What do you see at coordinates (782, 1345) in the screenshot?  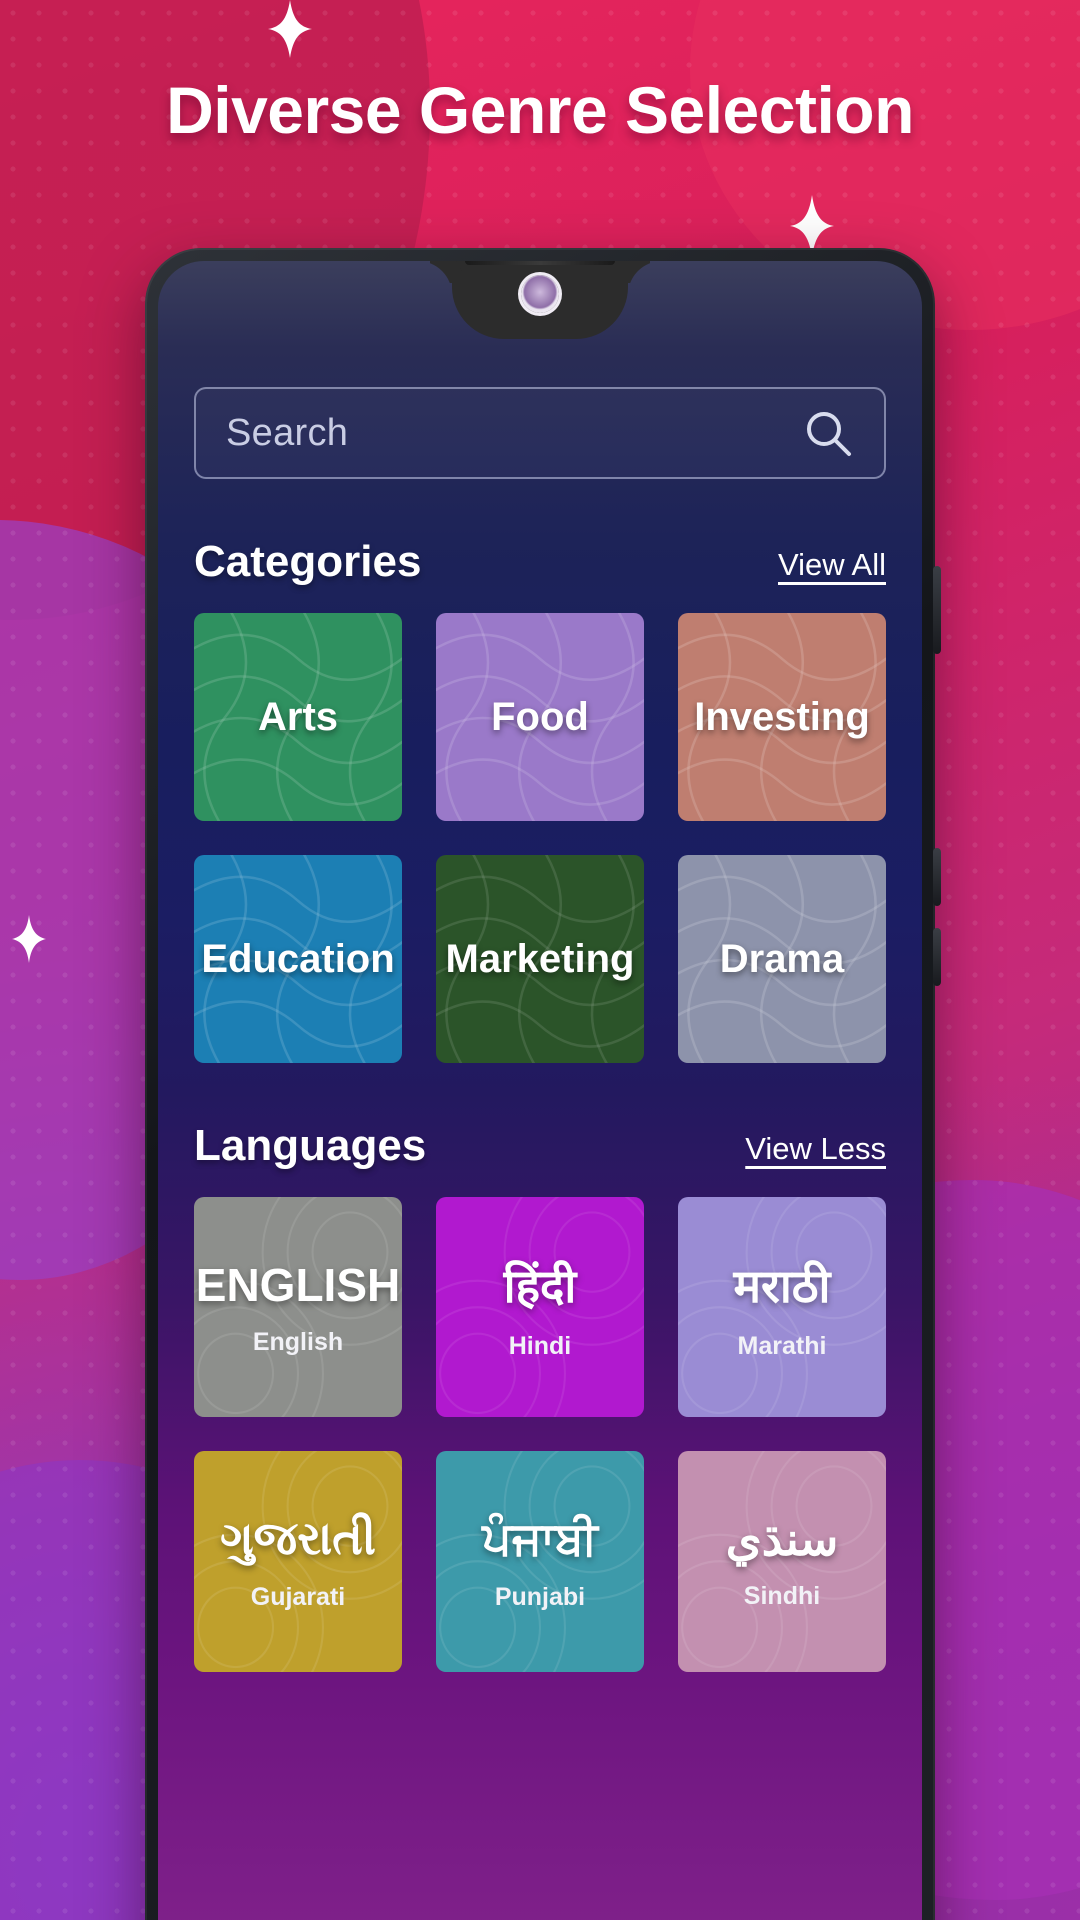 I see `language-english-label: Marathi` at bounding box center [782, 1345].